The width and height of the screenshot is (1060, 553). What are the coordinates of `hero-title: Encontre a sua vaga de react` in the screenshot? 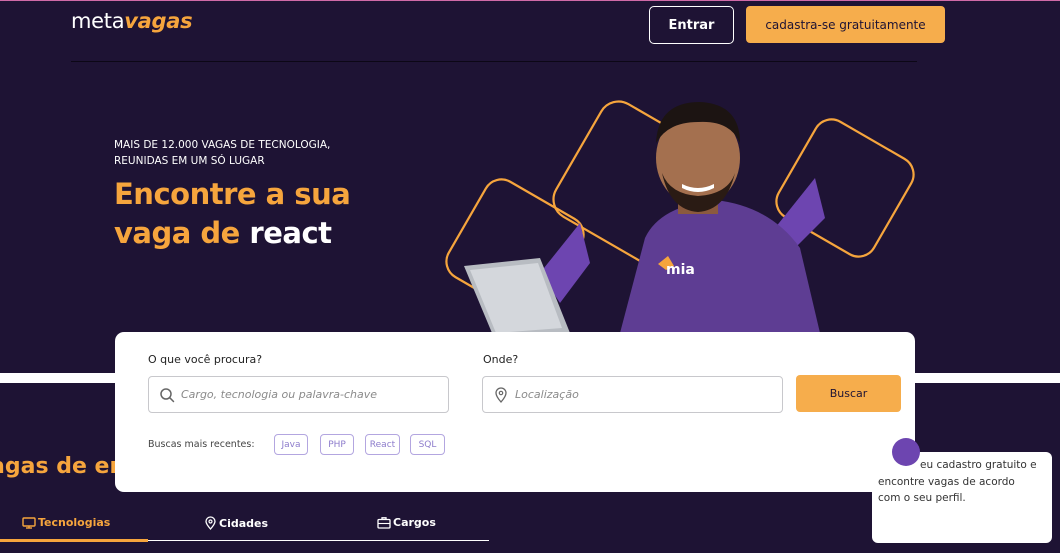 It's located at (264, 214).